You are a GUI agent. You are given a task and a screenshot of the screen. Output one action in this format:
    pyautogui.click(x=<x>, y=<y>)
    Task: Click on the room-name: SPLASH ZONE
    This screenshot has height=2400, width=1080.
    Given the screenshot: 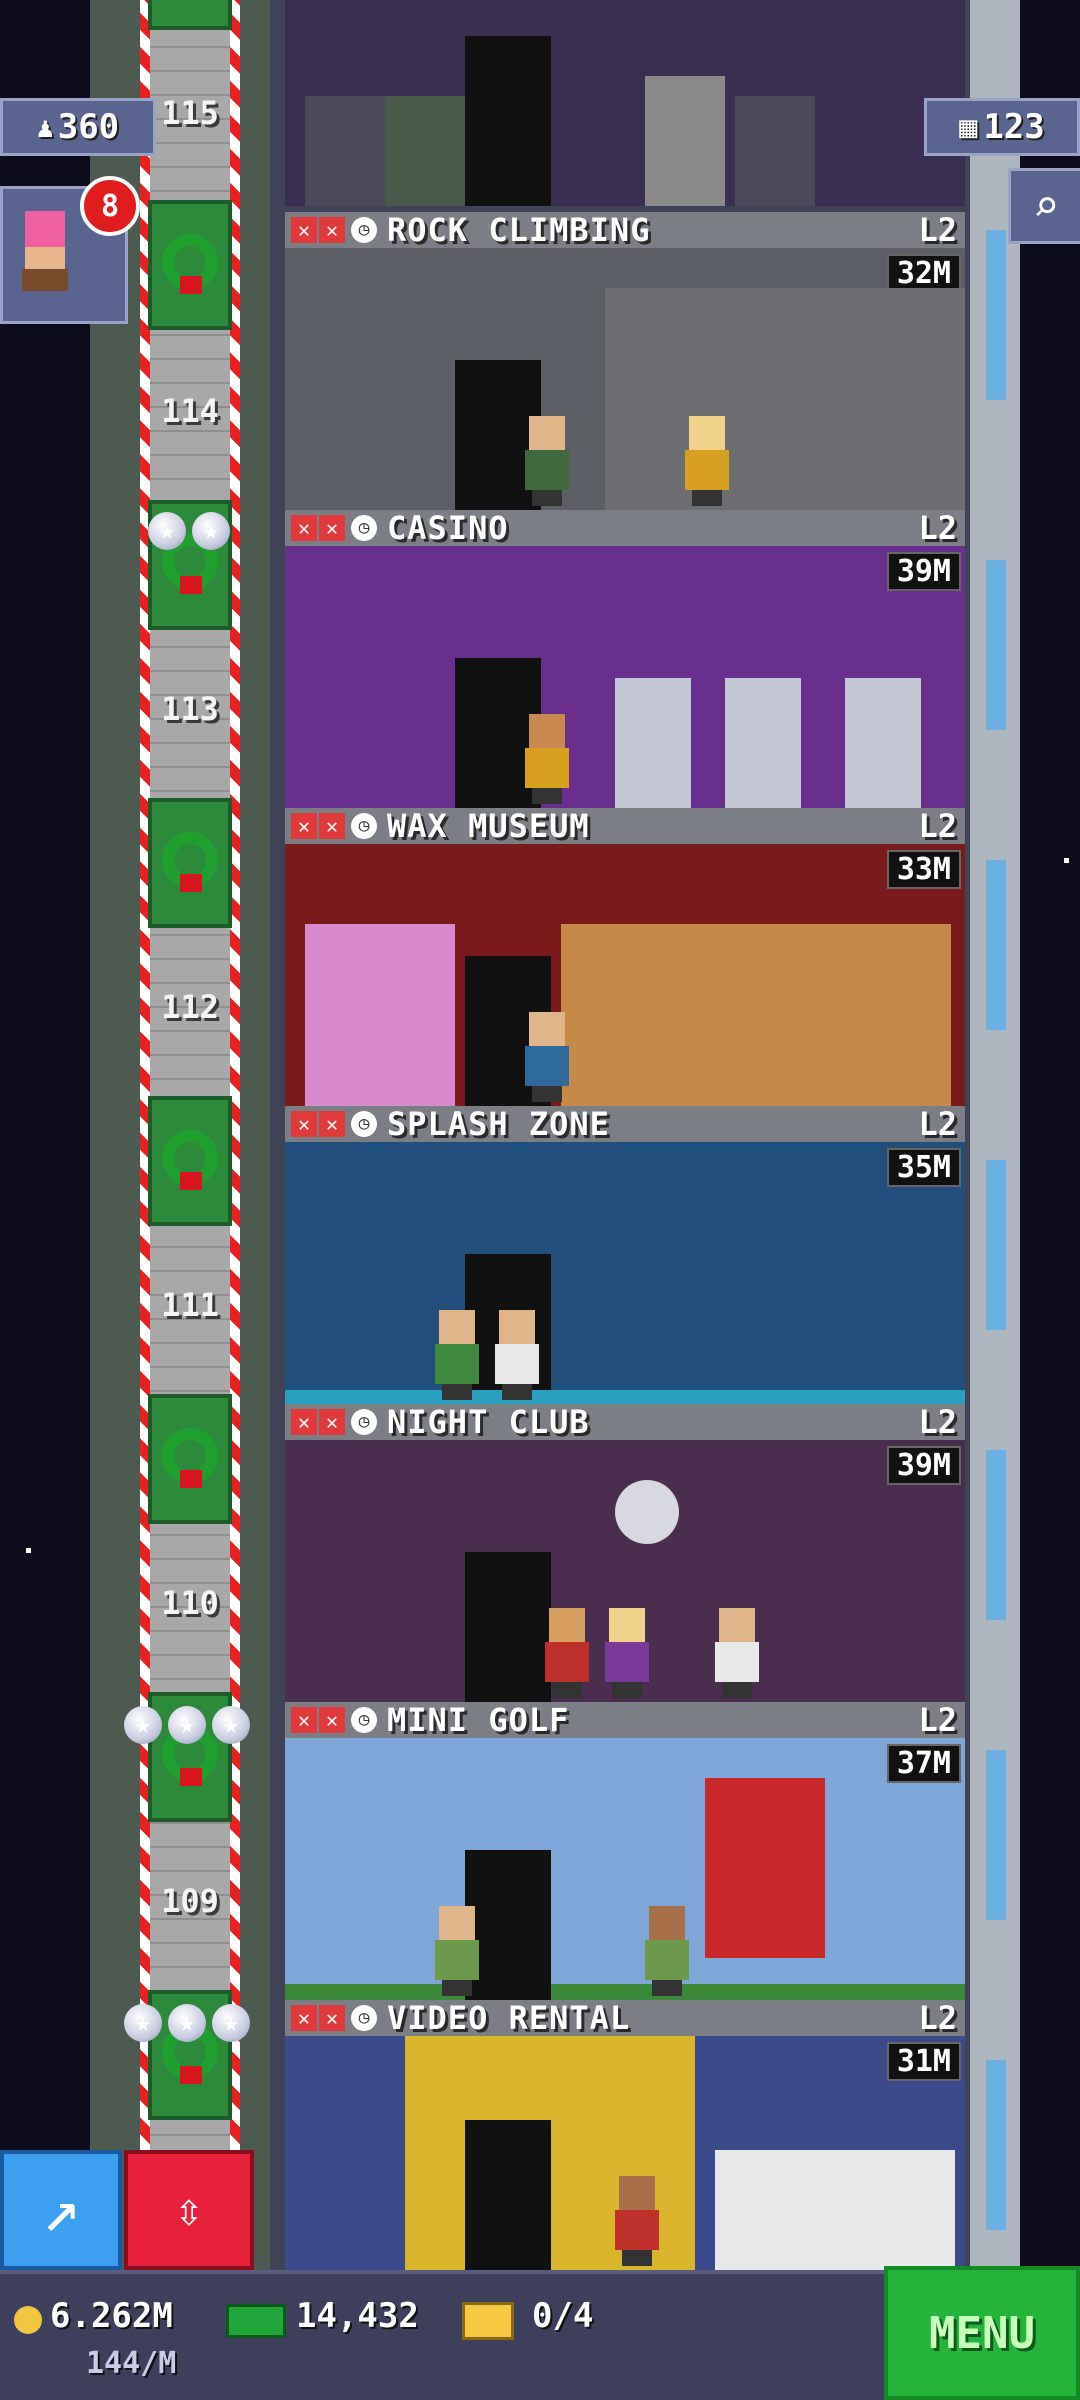 What is the action you would take?
    pyautogui.click(x=498, y=1124)
    